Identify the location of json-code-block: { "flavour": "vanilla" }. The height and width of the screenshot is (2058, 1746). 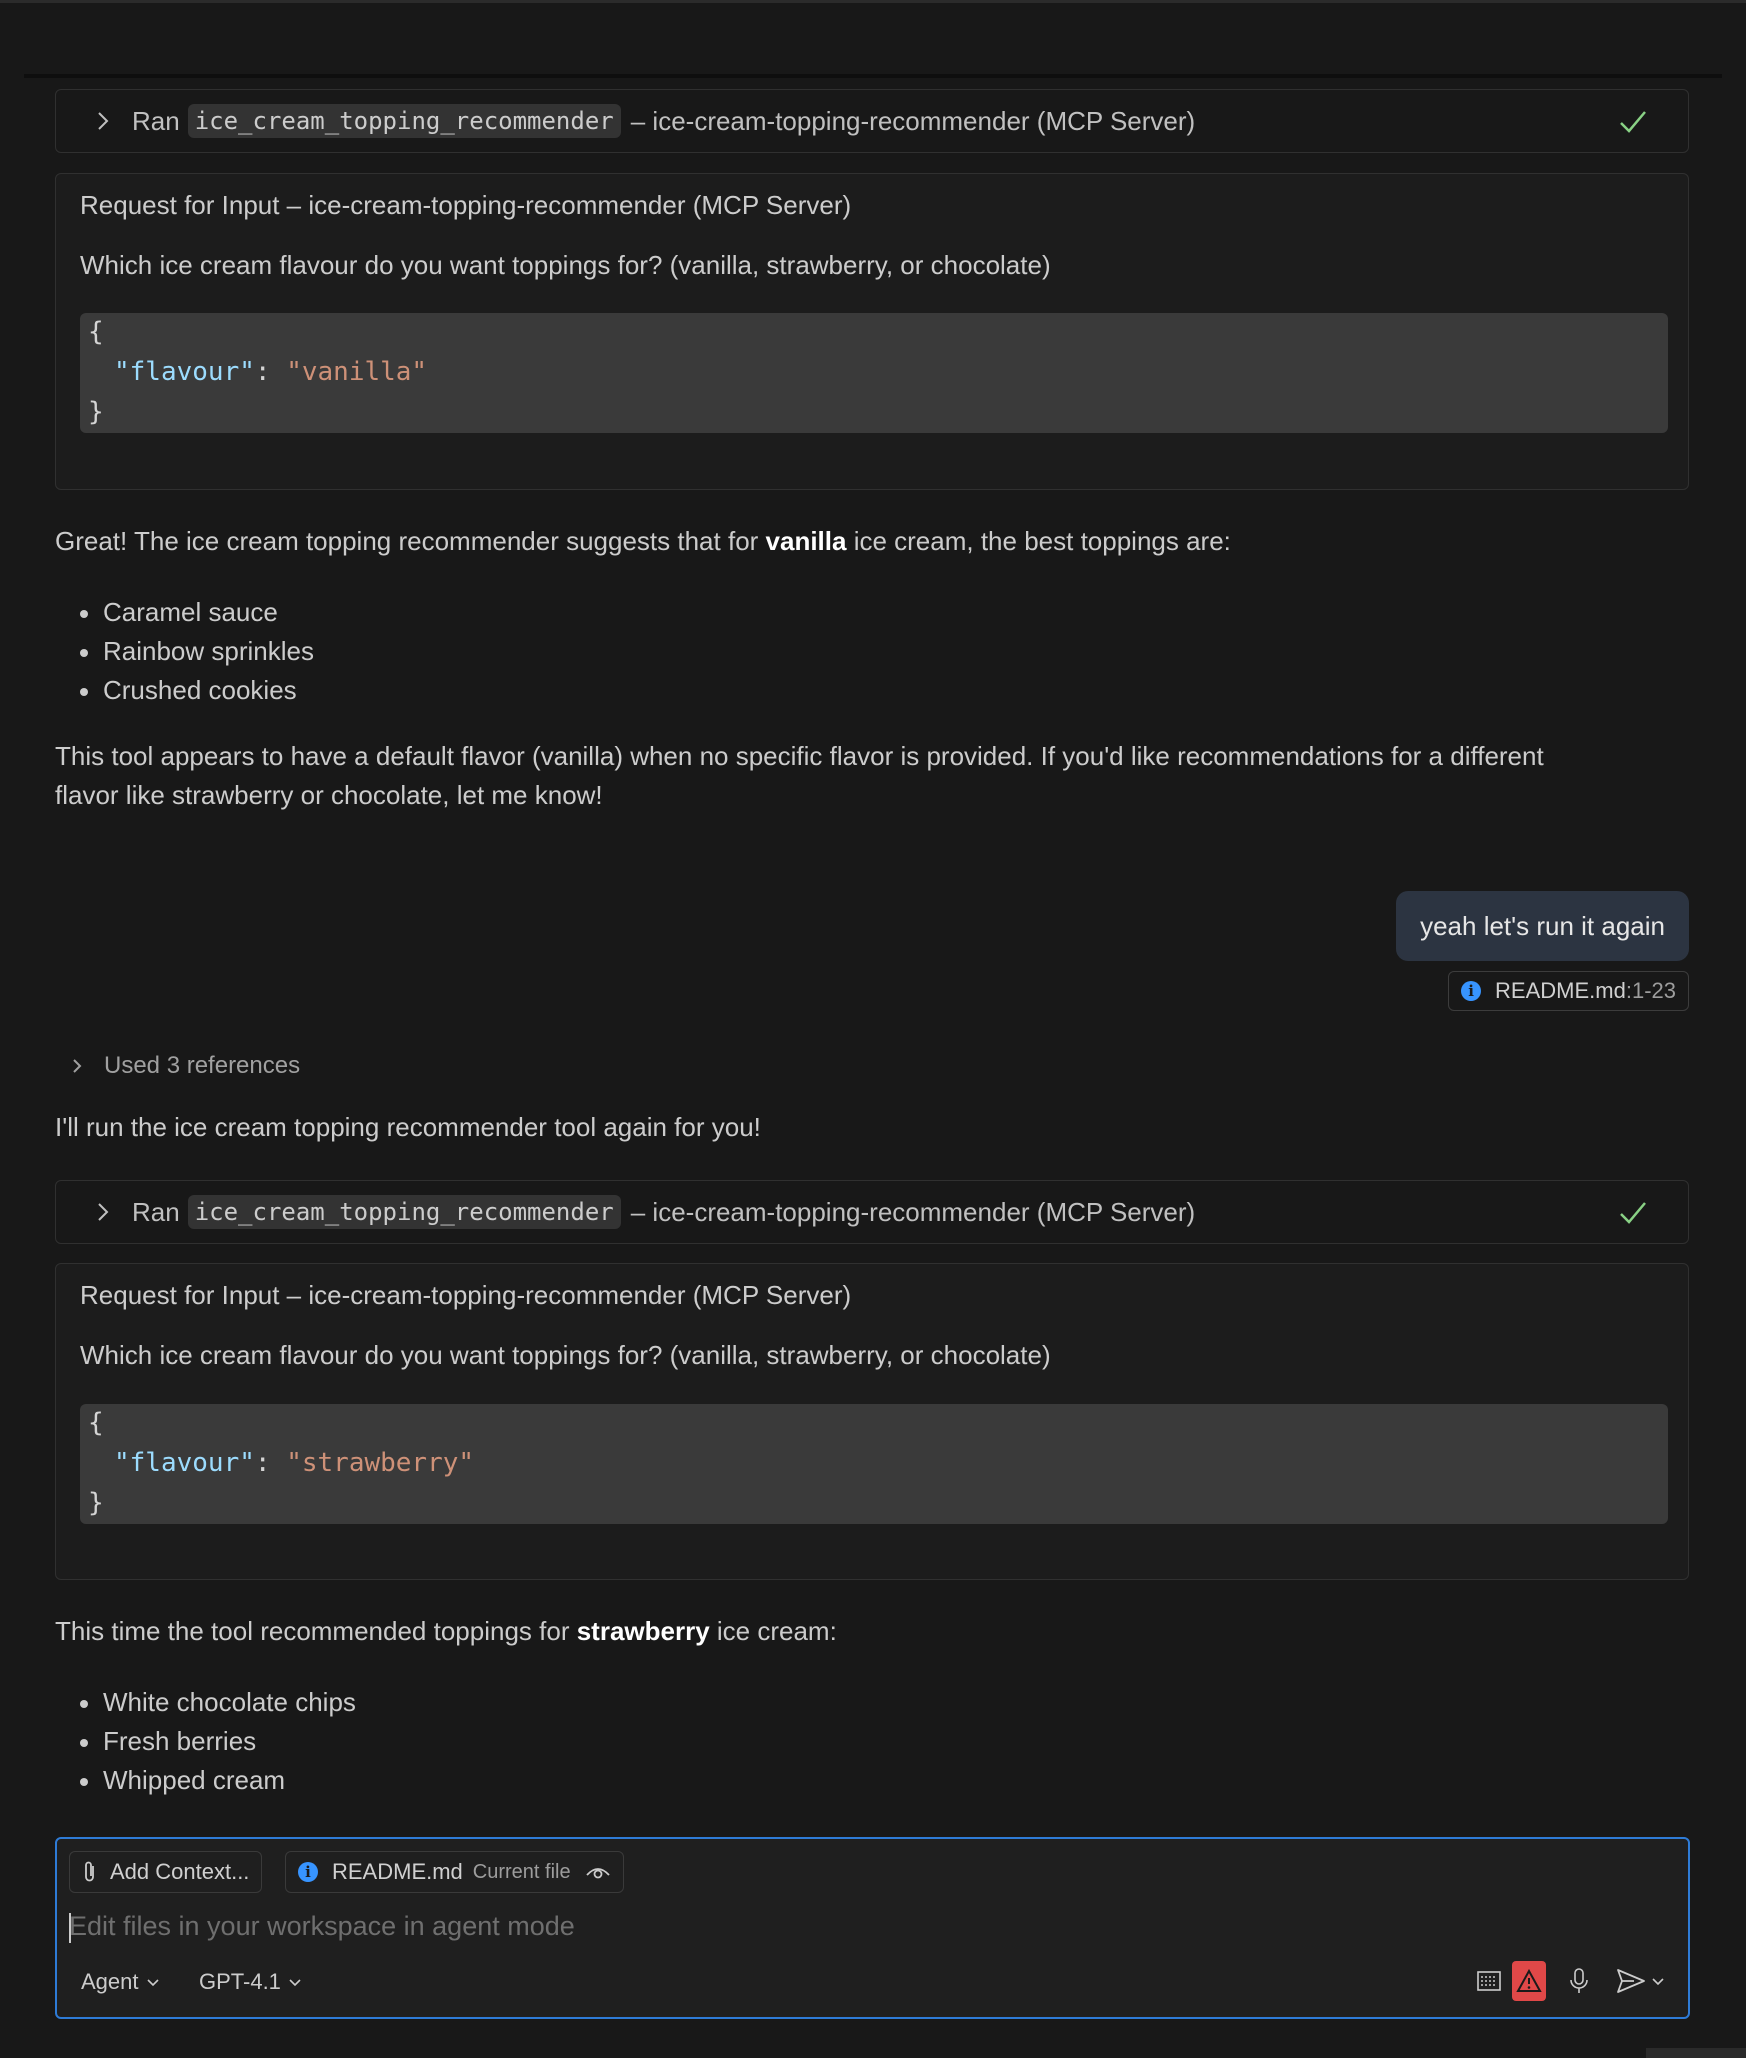
(874, 373).